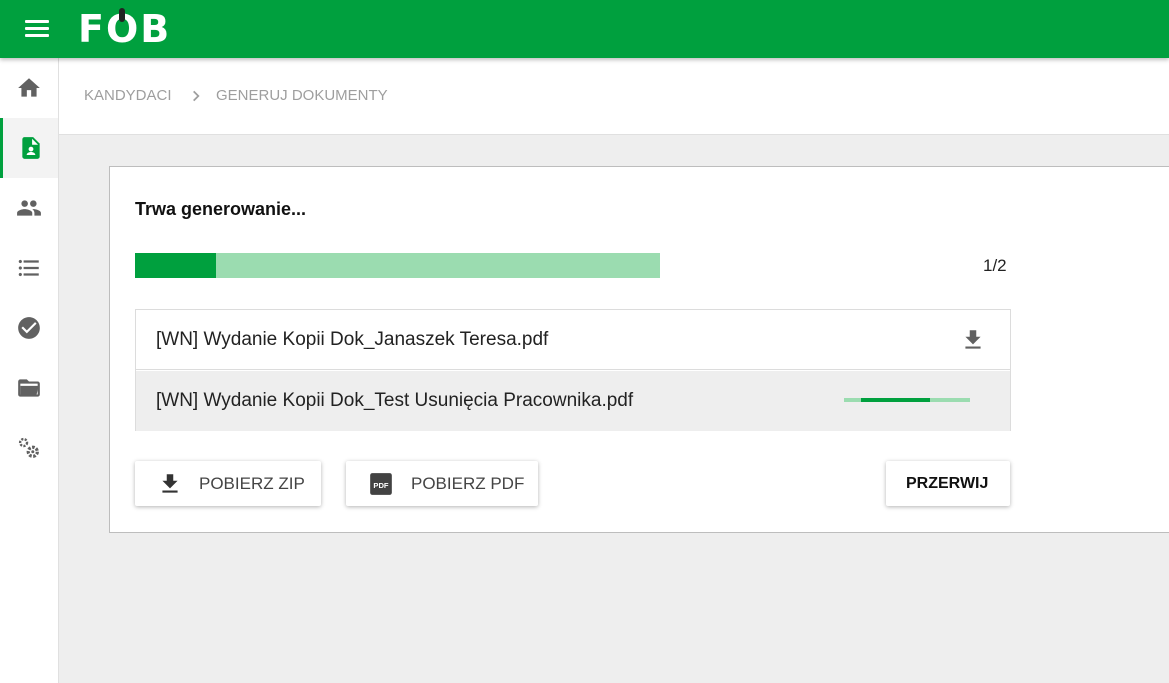 This screenshot has width=1169, height=683. I want to click on folder-open-icon, so click(29, 388).